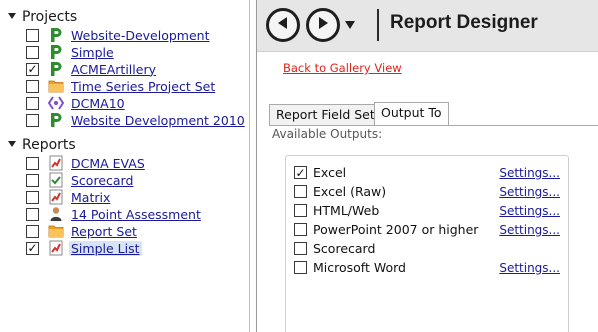 Image resolution: width=598 pixels, height=332 pixels. I want to click on tree-item-report: DCMA EVAS, so click(86, 163).